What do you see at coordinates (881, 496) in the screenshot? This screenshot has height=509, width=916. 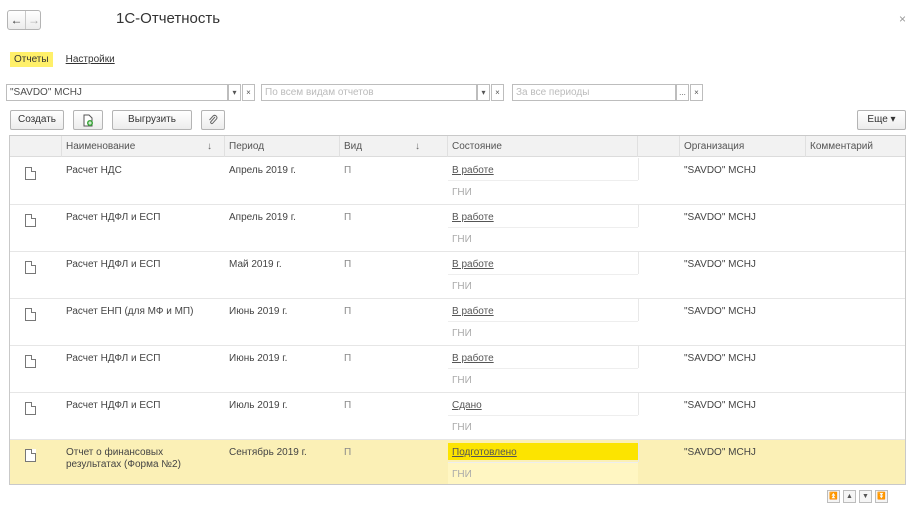 I see `scroll-last-button: ⏬` at bounding box center [881, 496].